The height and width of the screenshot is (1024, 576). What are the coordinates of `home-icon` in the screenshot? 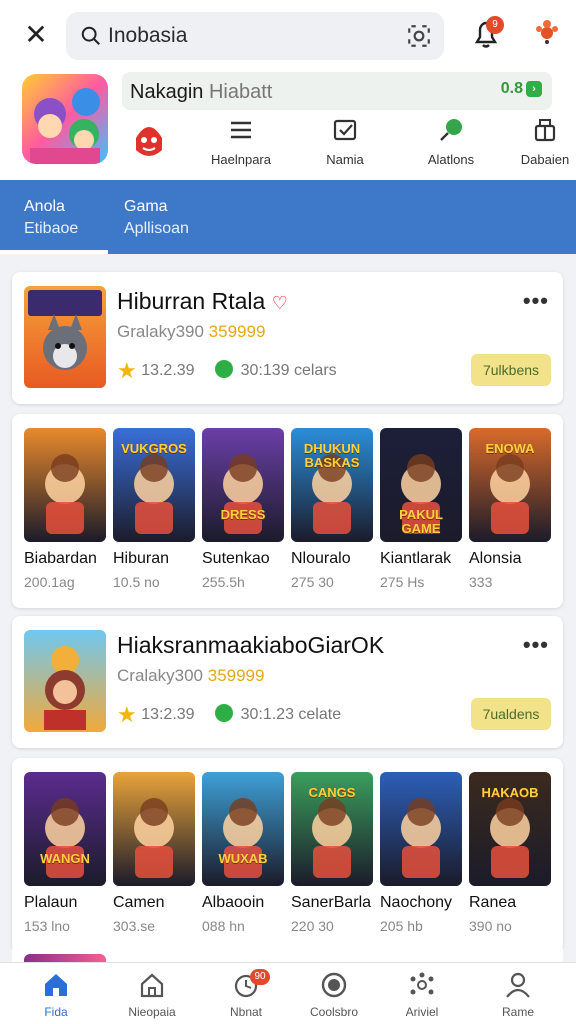 It's located at (56, 985).